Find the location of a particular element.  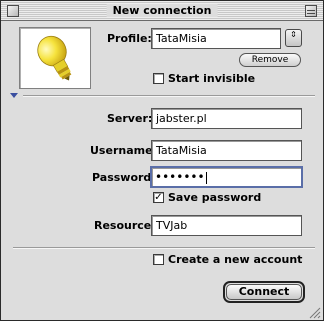

collapse-box is located at coordinates (311, 11).